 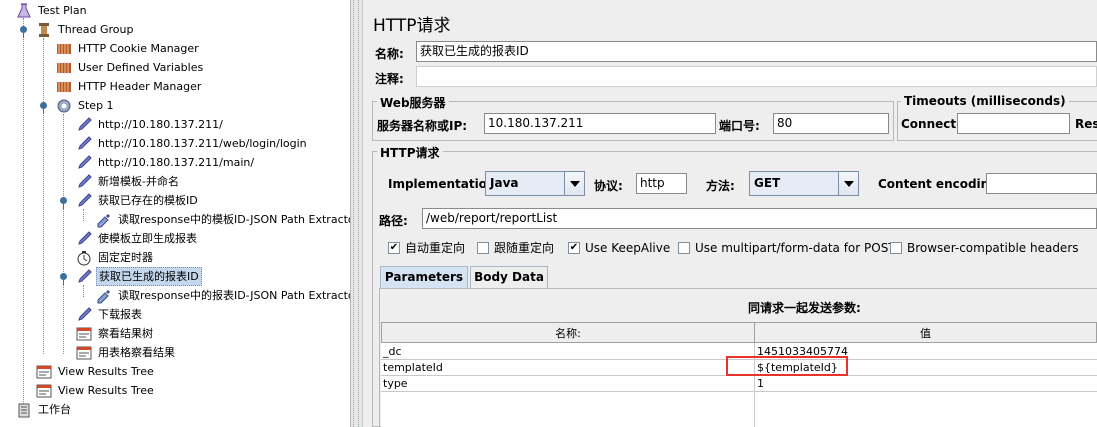 I want to click on tree-item-label: 用表格察看结果, so click(x=136, y=352).